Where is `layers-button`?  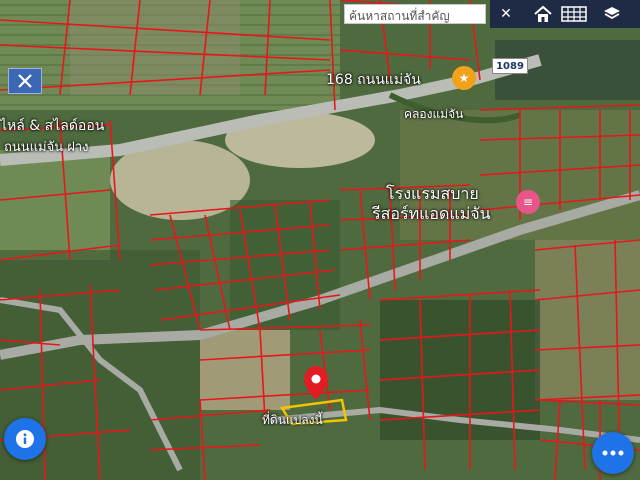 layers-button is located at coordinates (612, 14).